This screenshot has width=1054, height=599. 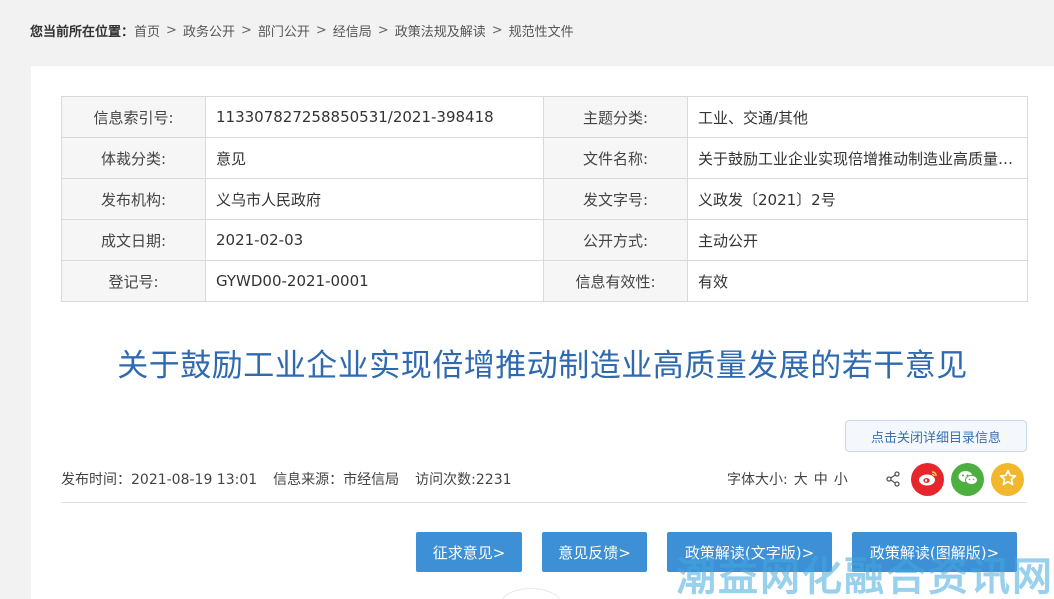 What do you see at coordinates (440, 30) in the screenshot?
I see `breadcrumb-item-policy: 政策法规及解读` at bounding box center [440, 30].